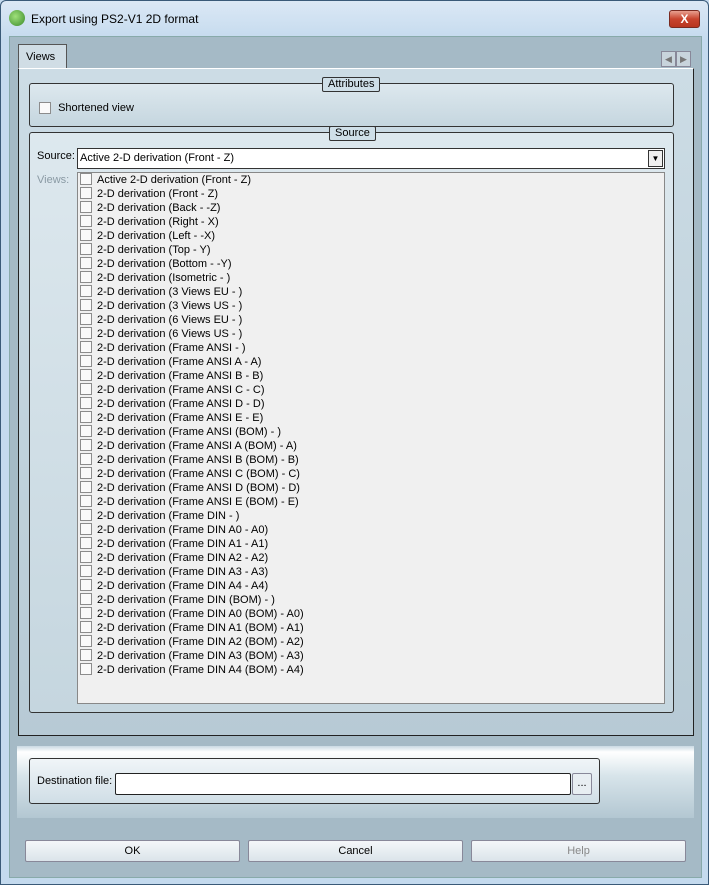 This screenshot has width=709, height=885. Describe the element at coordinates (371, 516) in the screenshot. I see `view-list-item: 2-D derivation (Frame DIN - )` at that location.